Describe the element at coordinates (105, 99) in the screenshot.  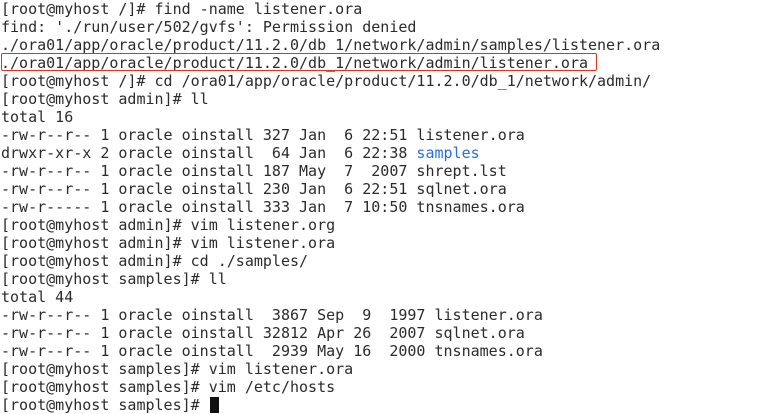
I see `terminal-line: [root@myhost admin]# ll` at that location.